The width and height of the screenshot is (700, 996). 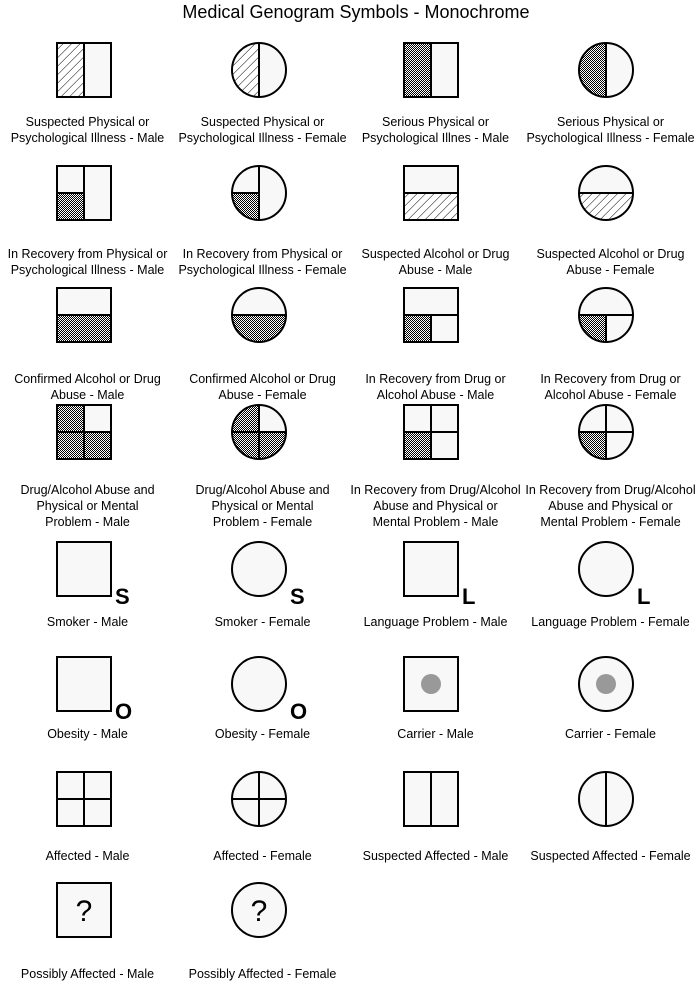 I want to click on symbol-label: Obesity - Female, so click(x=262, y=734).